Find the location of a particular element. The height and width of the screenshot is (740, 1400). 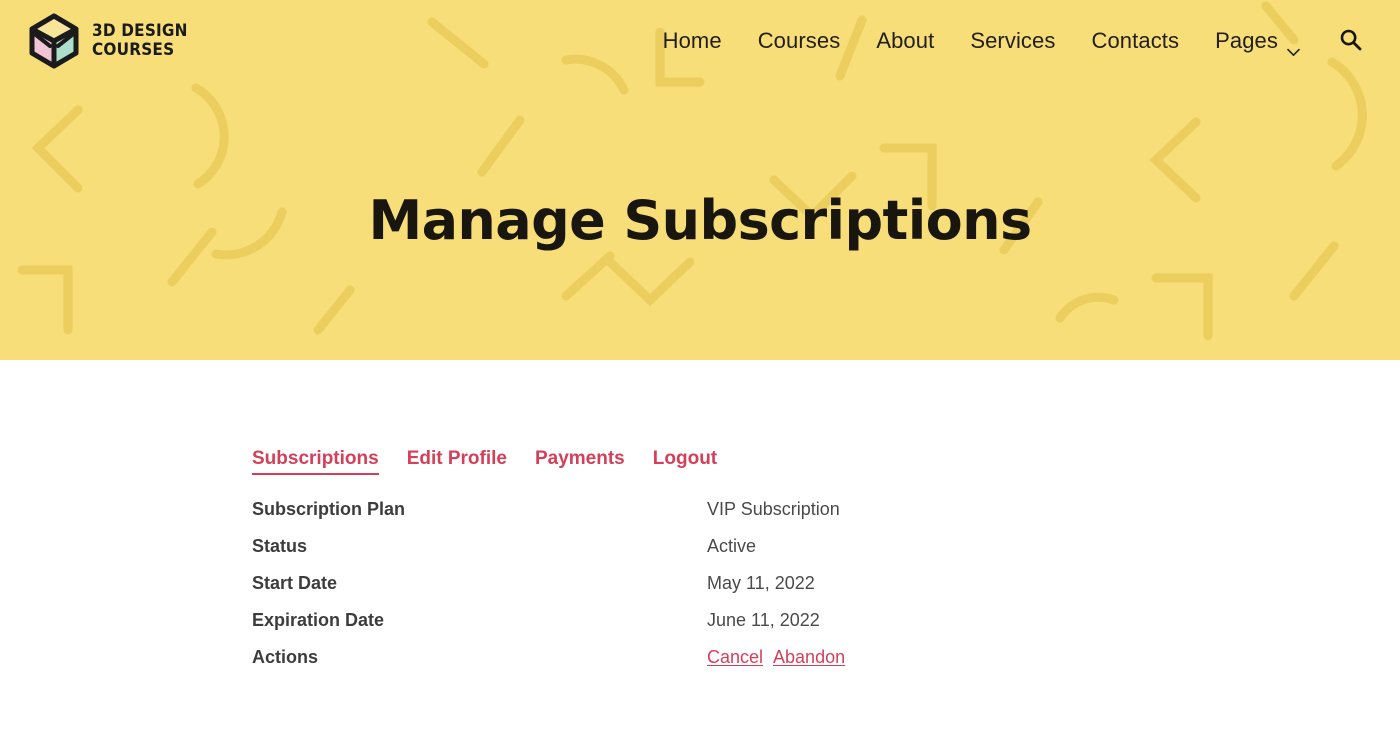

table-row: Expiration Date June 11, 2022 is located at coordinates (752, 620).